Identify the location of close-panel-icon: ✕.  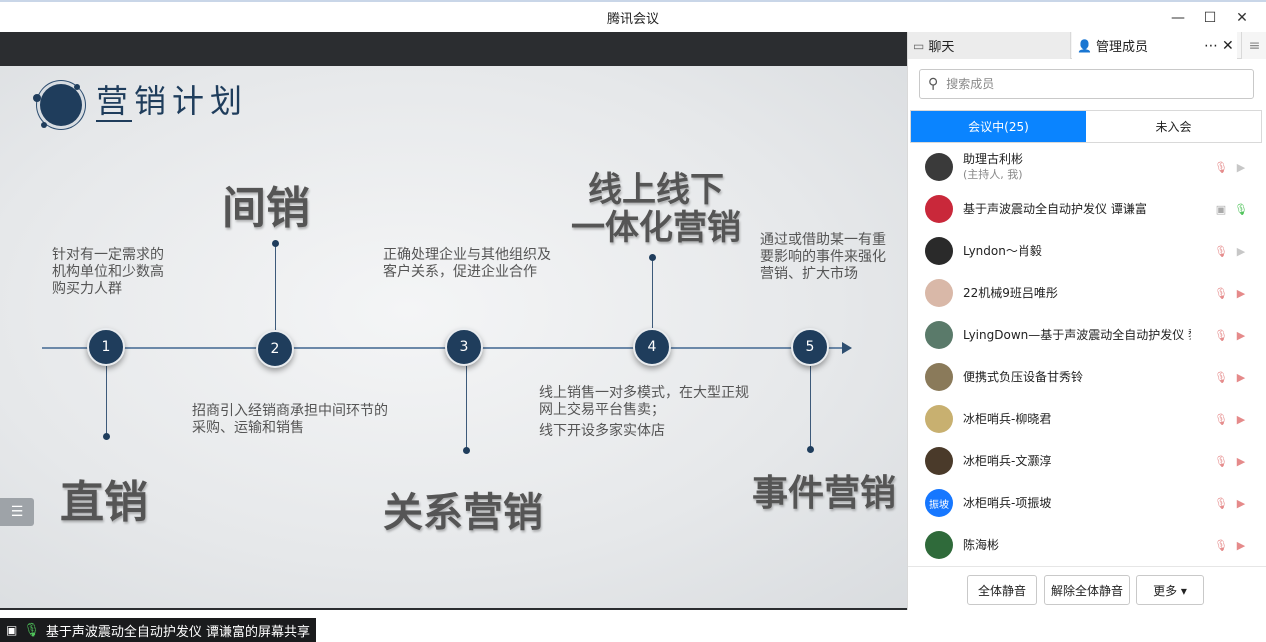
(1228, 46).